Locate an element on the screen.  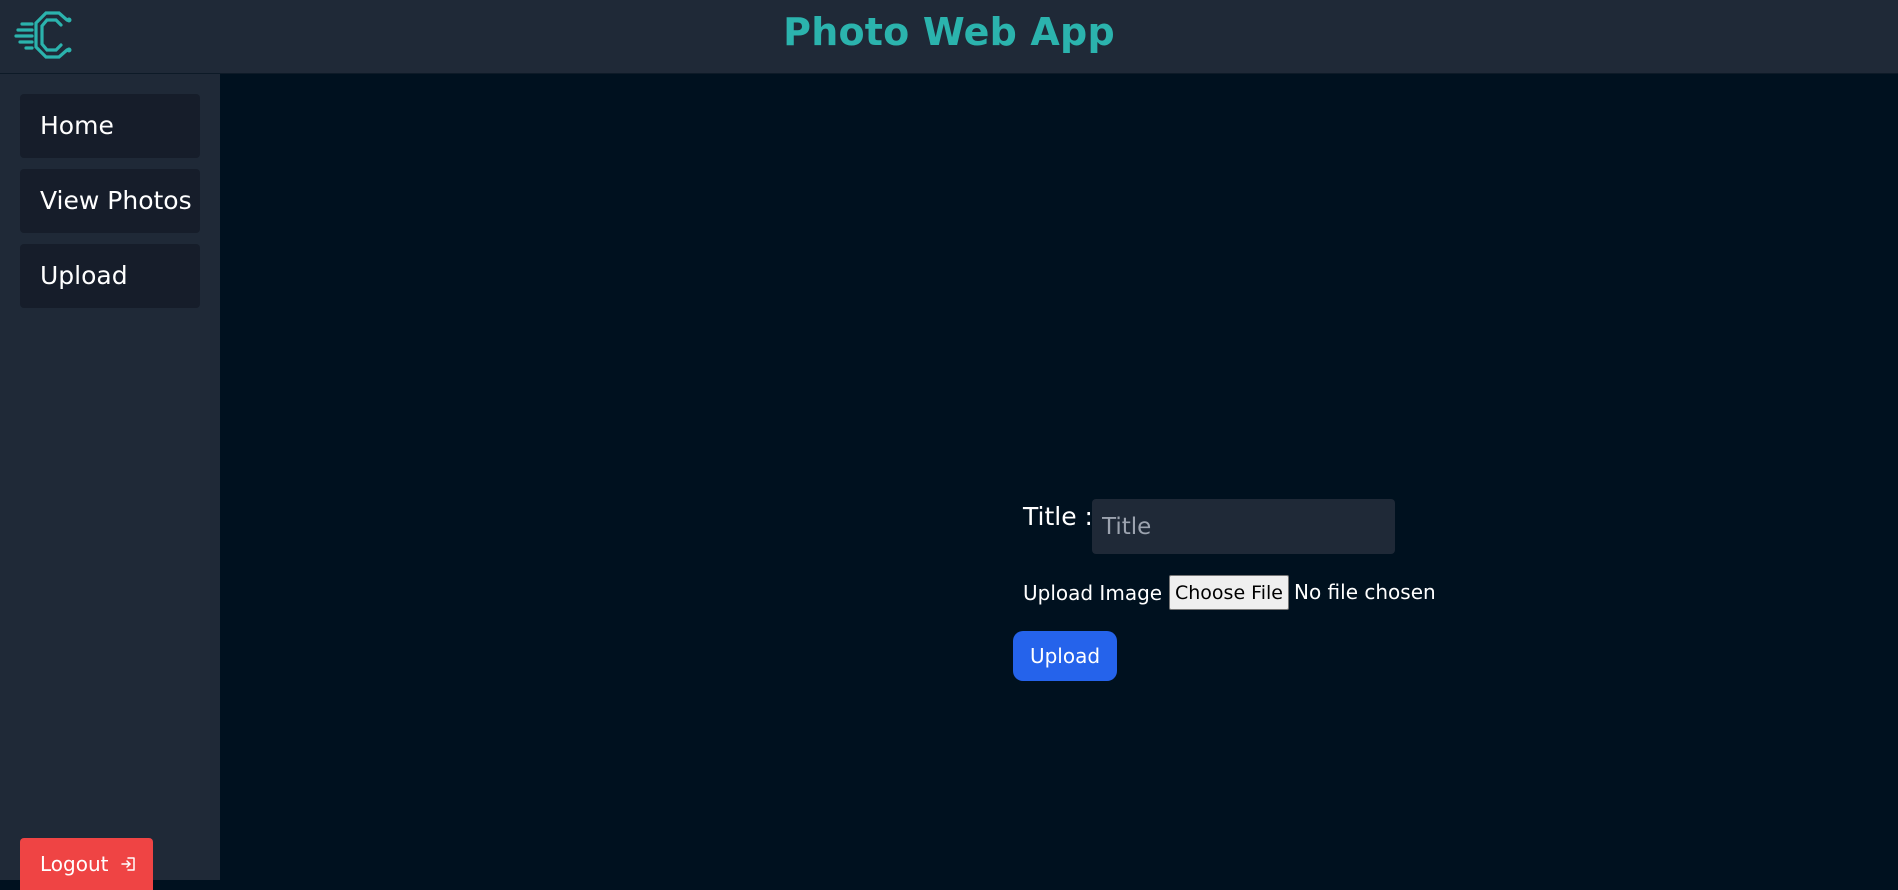
choose-file-button: Choose File is located at coordinates (1229, 592).